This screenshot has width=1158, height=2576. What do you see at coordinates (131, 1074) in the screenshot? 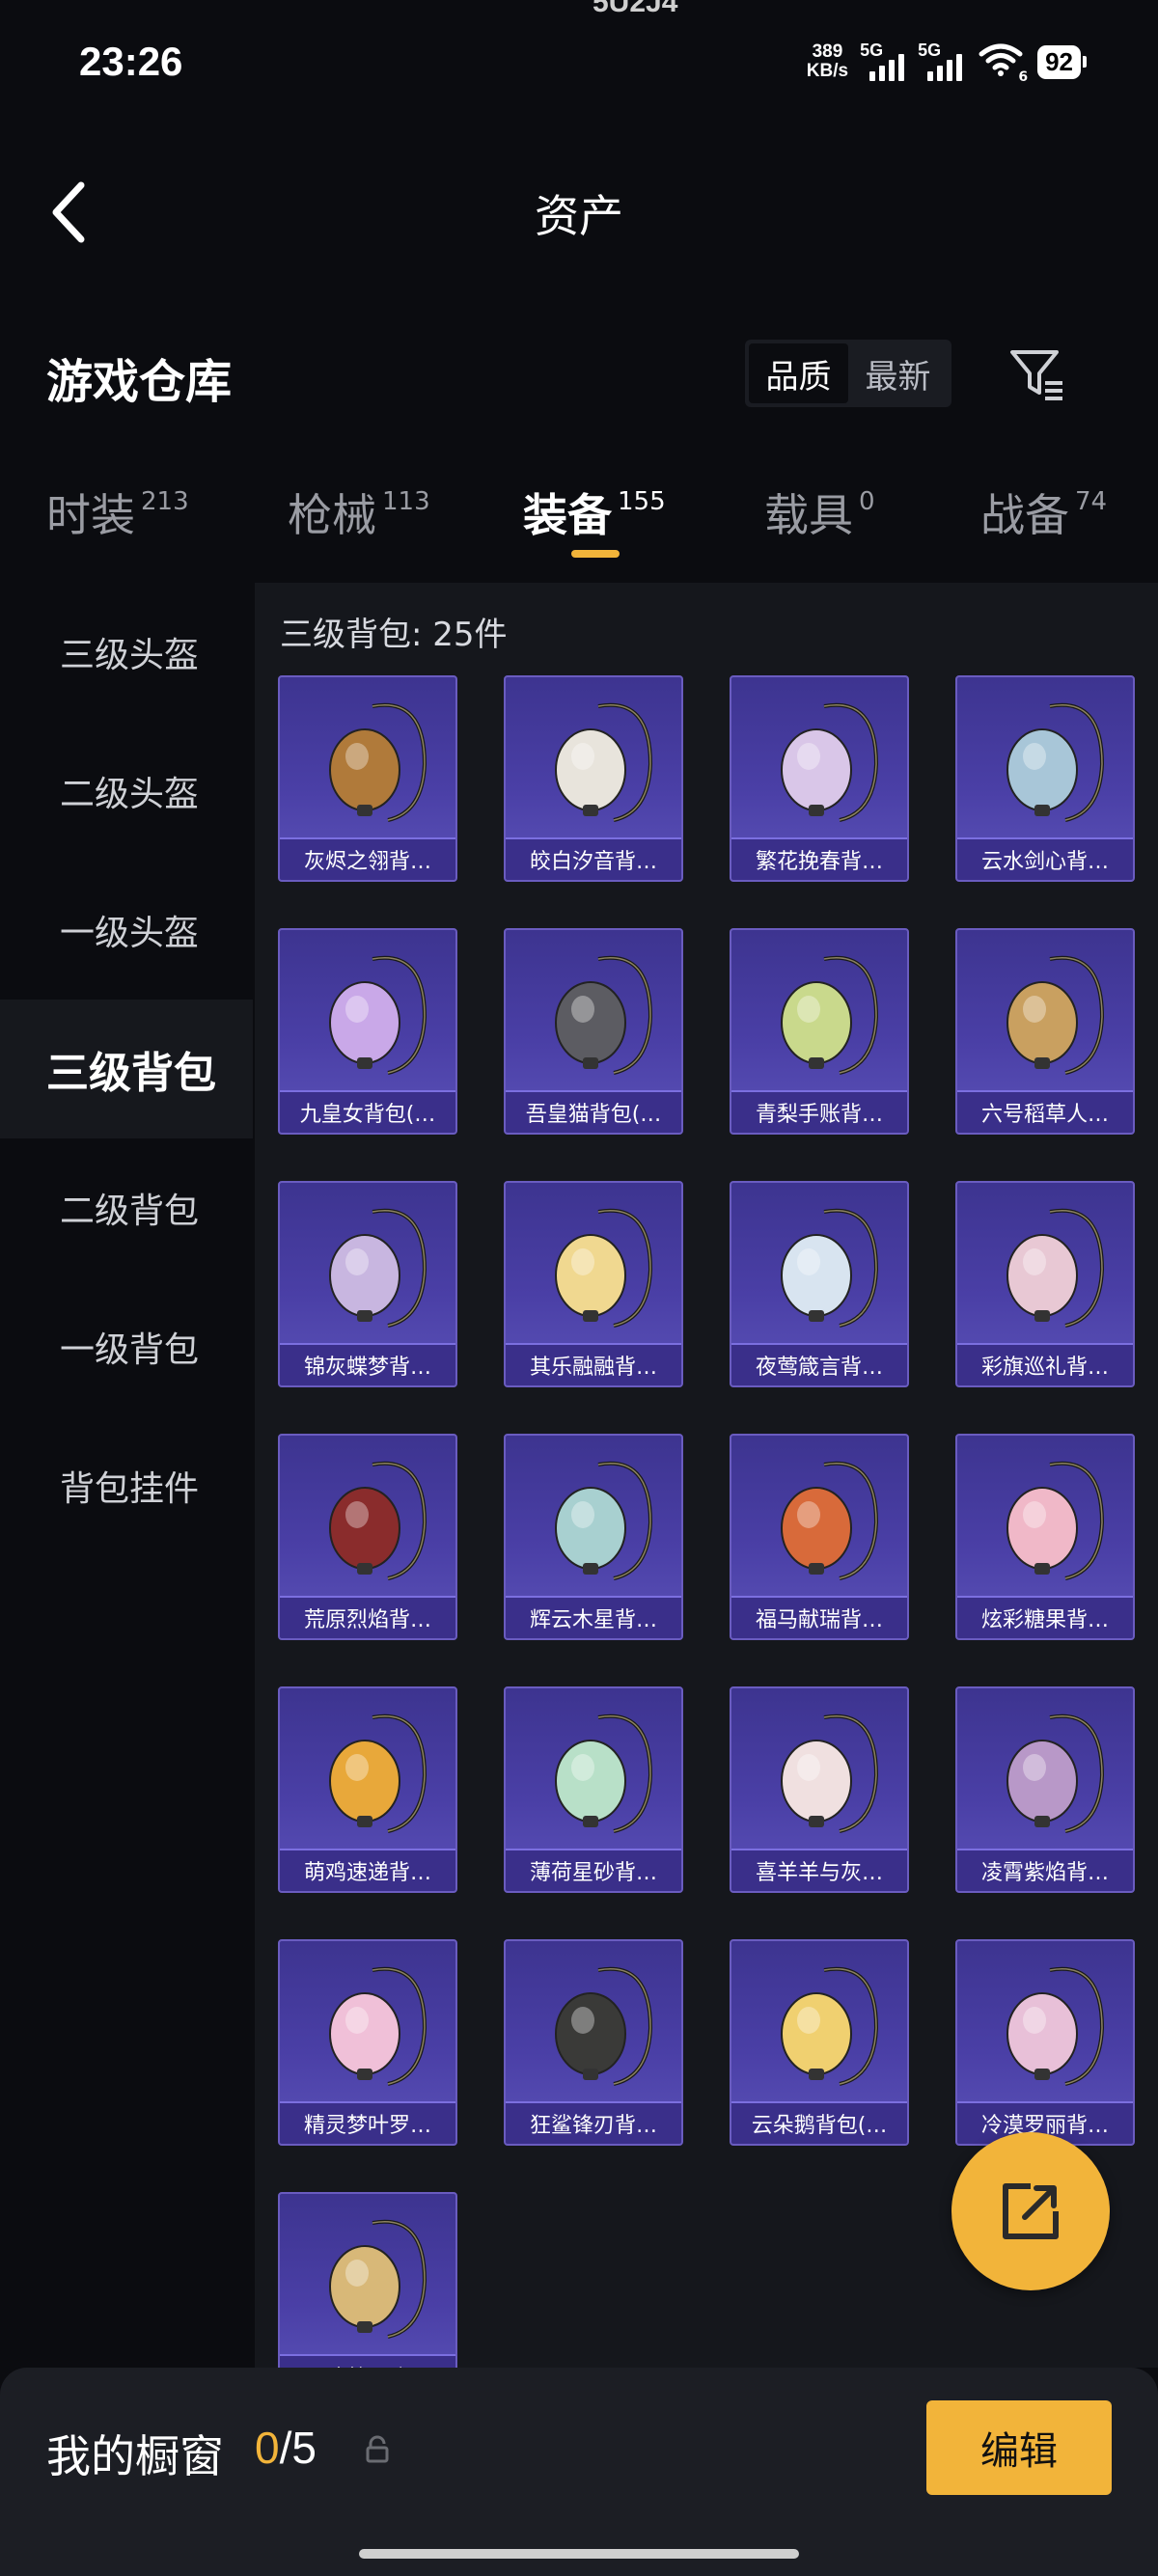
I see `sidebar-item-label: 三级背包` at bounding box center [131, 1074].